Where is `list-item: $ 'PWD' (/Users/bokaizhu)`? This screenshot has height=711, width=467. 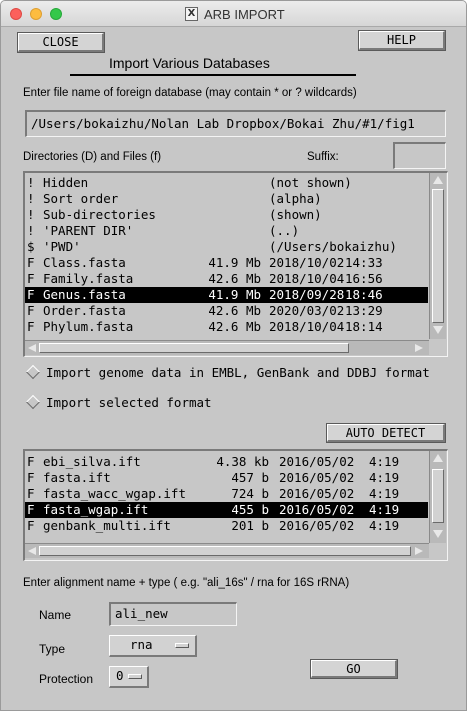
list-item: $ 'PWD' (/Users/bokaizhu) is located at coordinates (226, 247).